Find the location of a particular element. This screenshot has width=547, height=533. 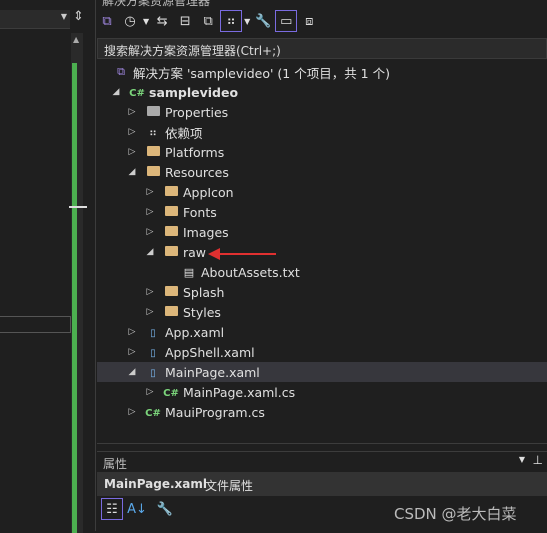

tree-item: ◢ ▯ MainPage.xaml is located at coordinates (322, 372).